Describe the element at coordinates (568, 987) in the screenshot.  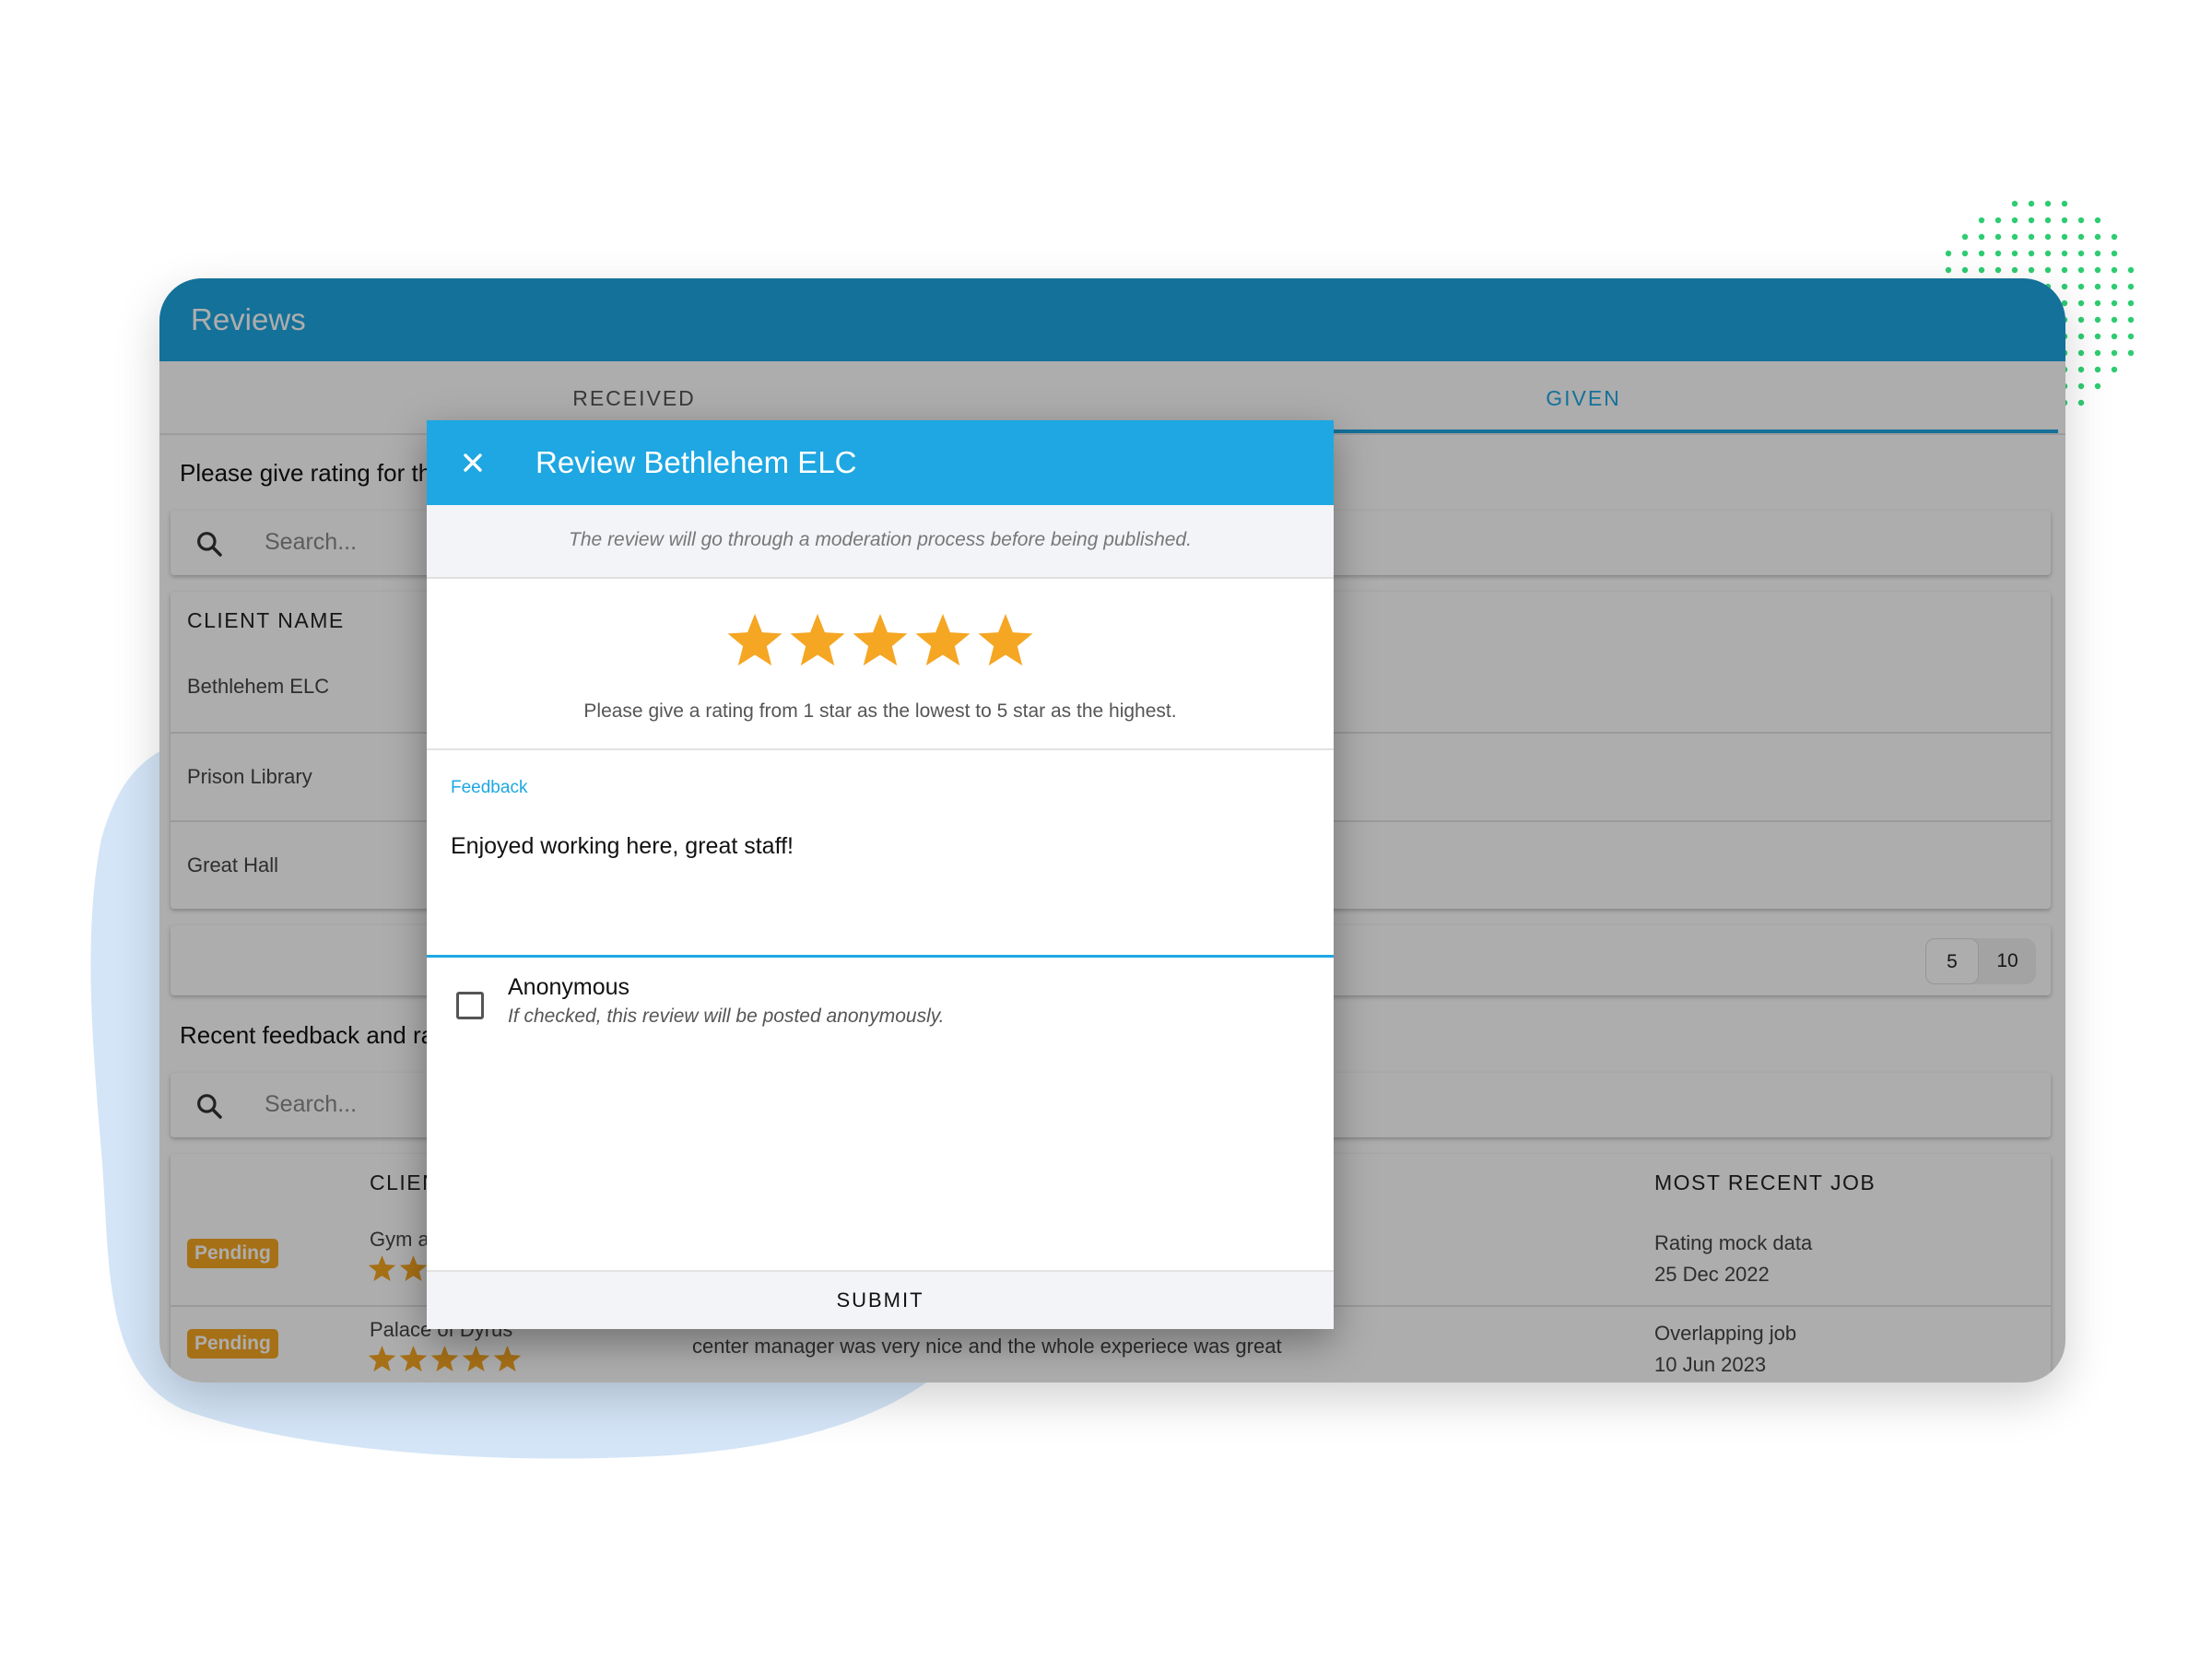
I see `anonymous-label: Anonymous` at that location.